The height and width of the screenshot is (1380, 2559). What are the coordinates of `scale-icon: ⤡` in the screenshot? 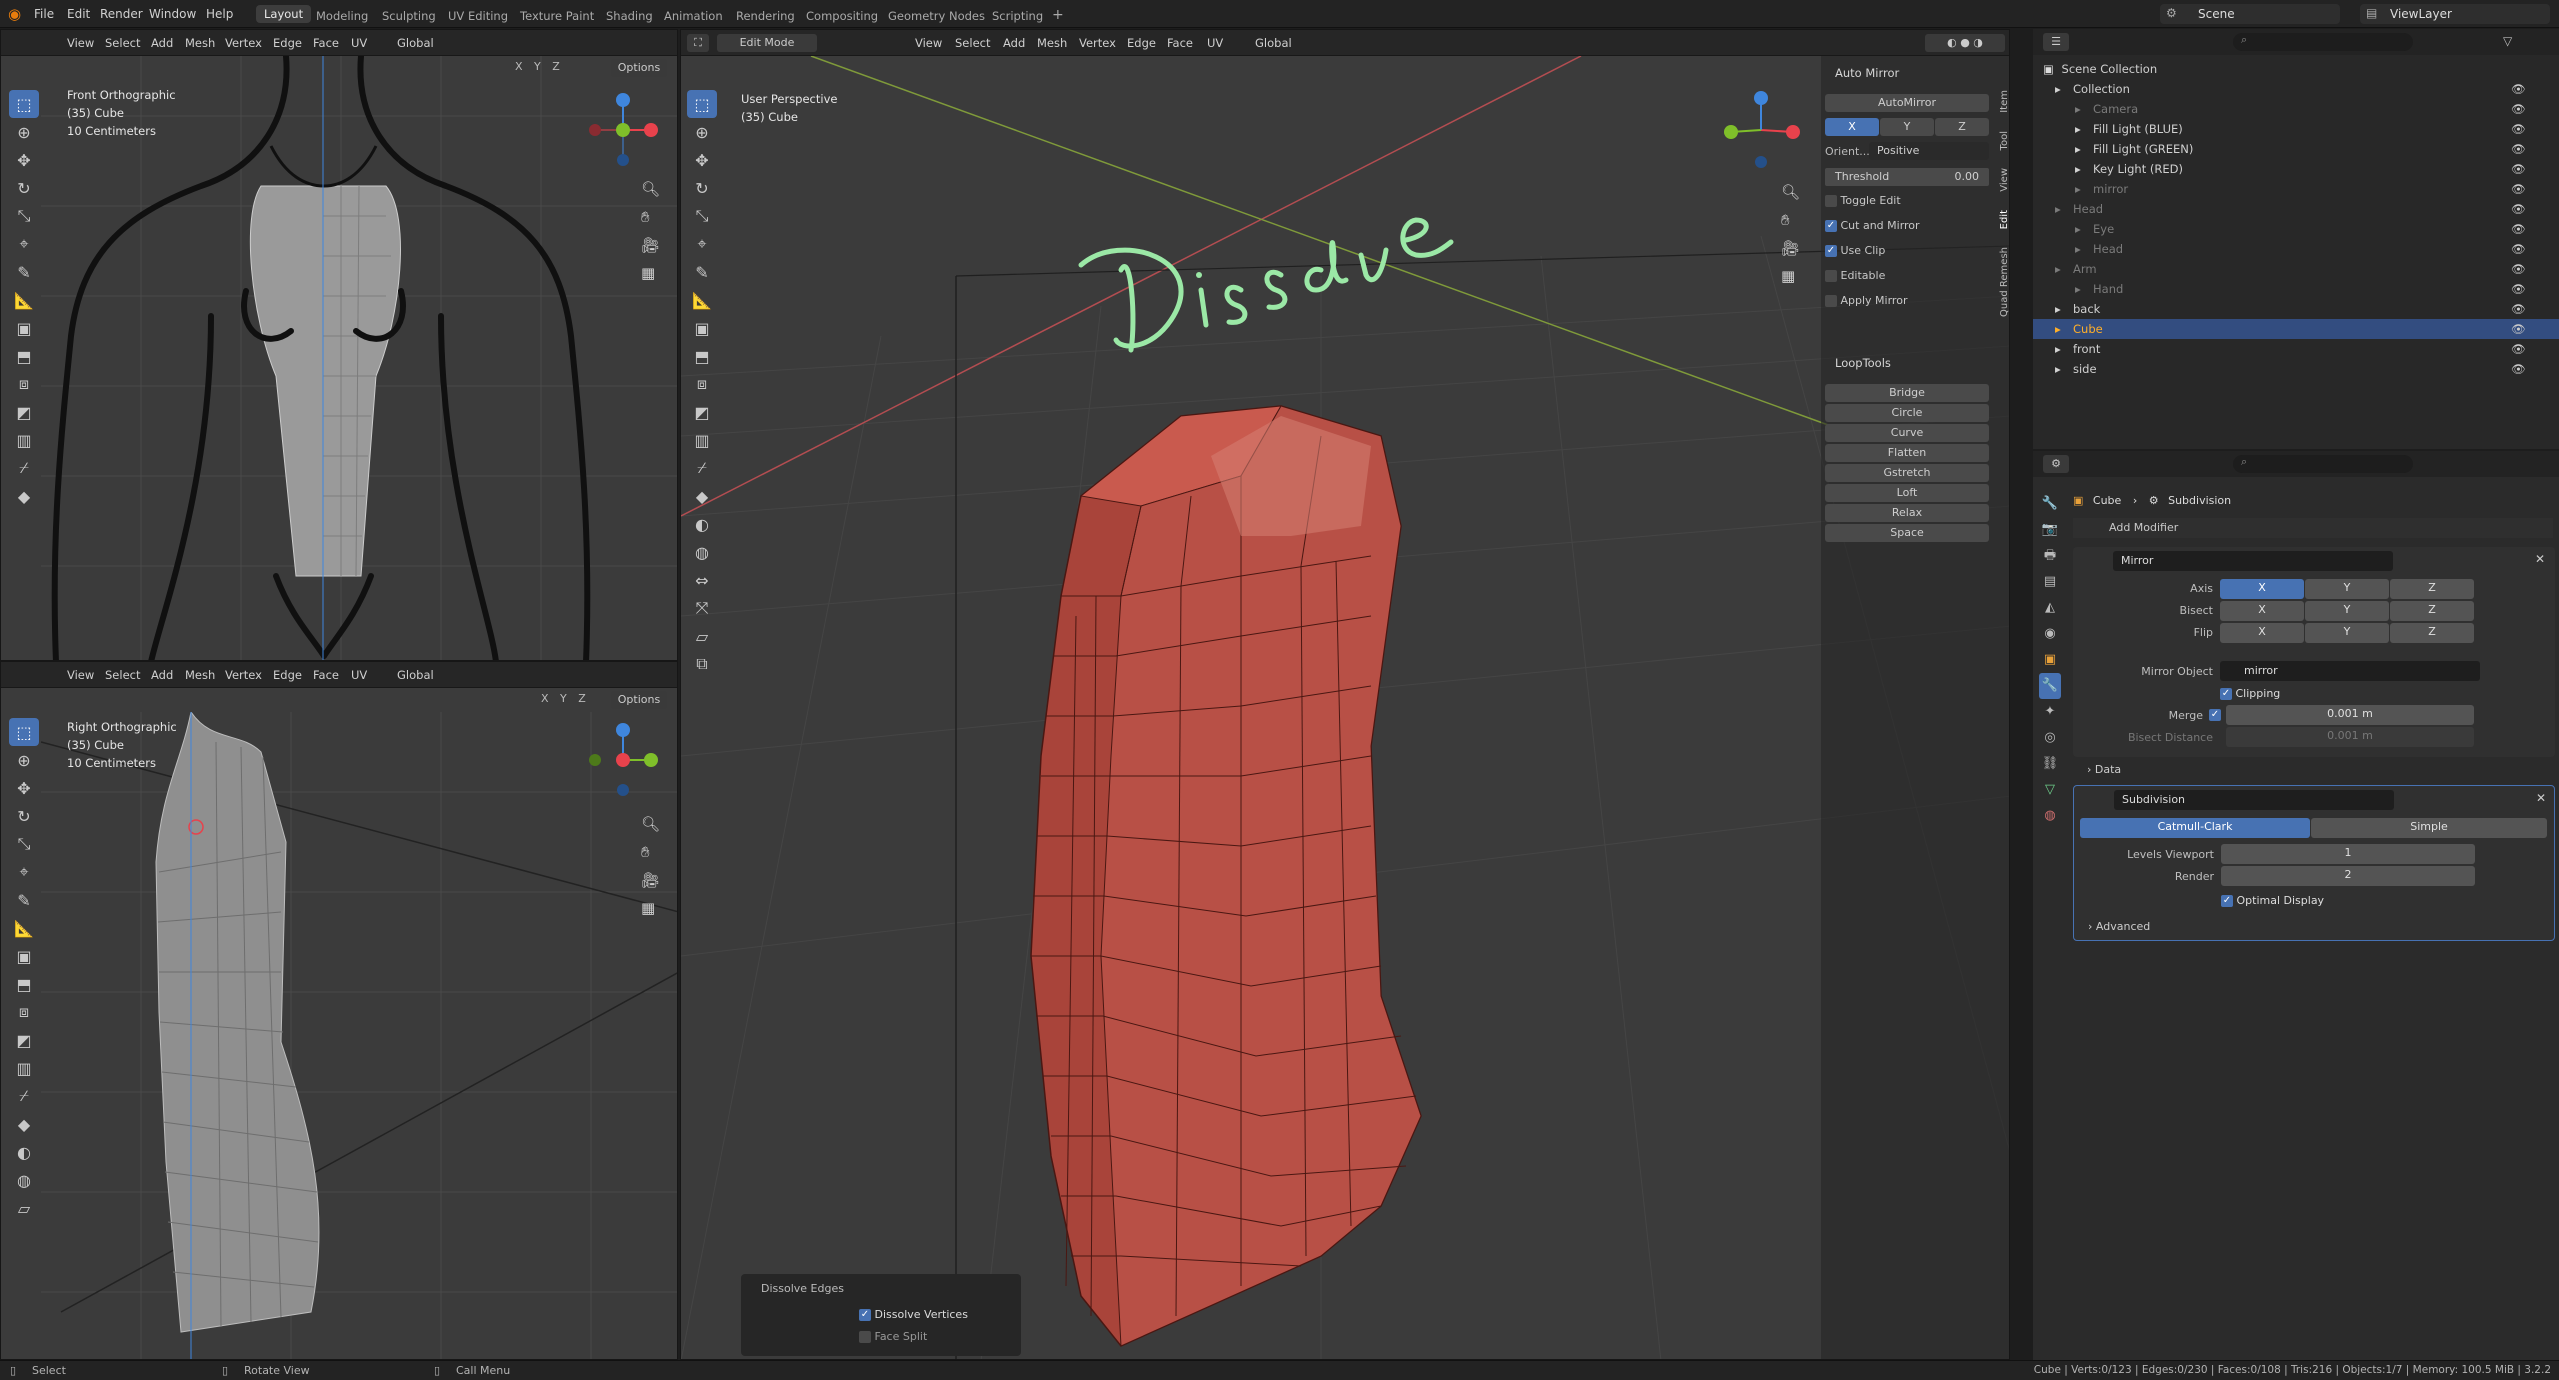 It's located at (702, 216).